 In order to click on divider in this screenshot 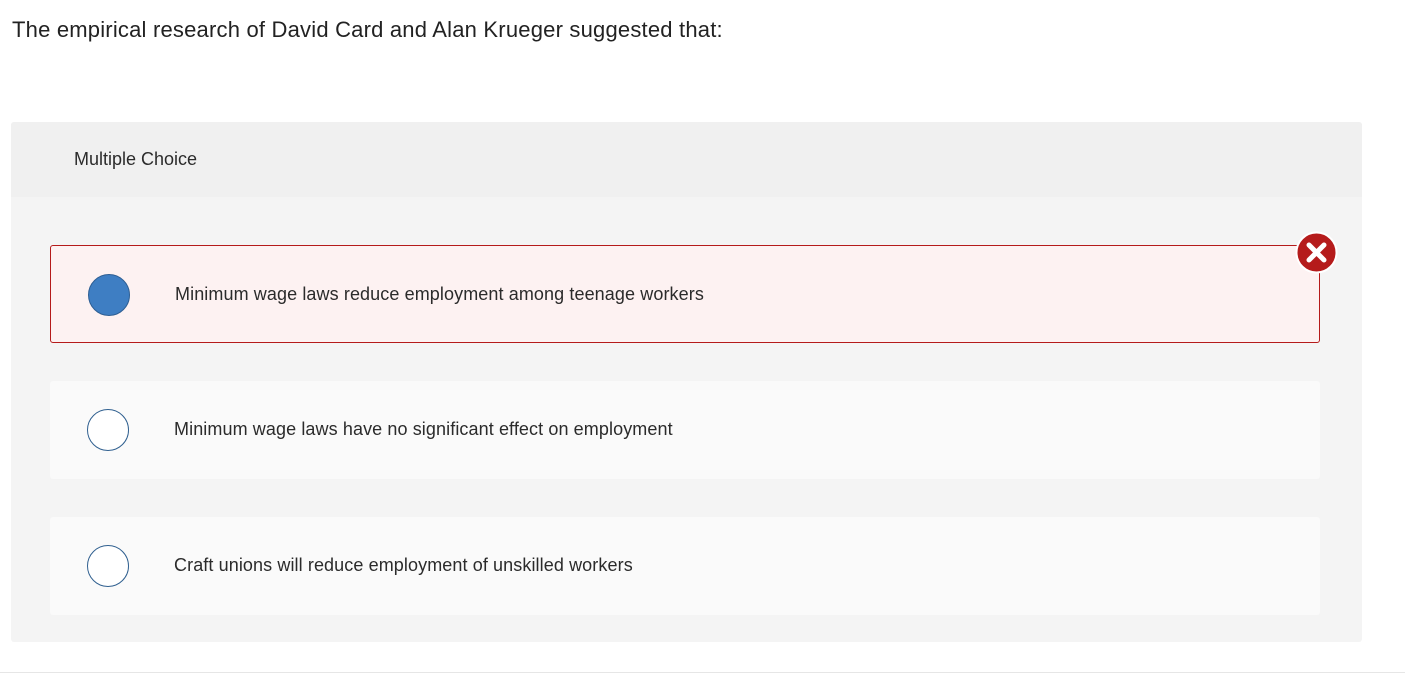, I will do `click(702, 672)`.